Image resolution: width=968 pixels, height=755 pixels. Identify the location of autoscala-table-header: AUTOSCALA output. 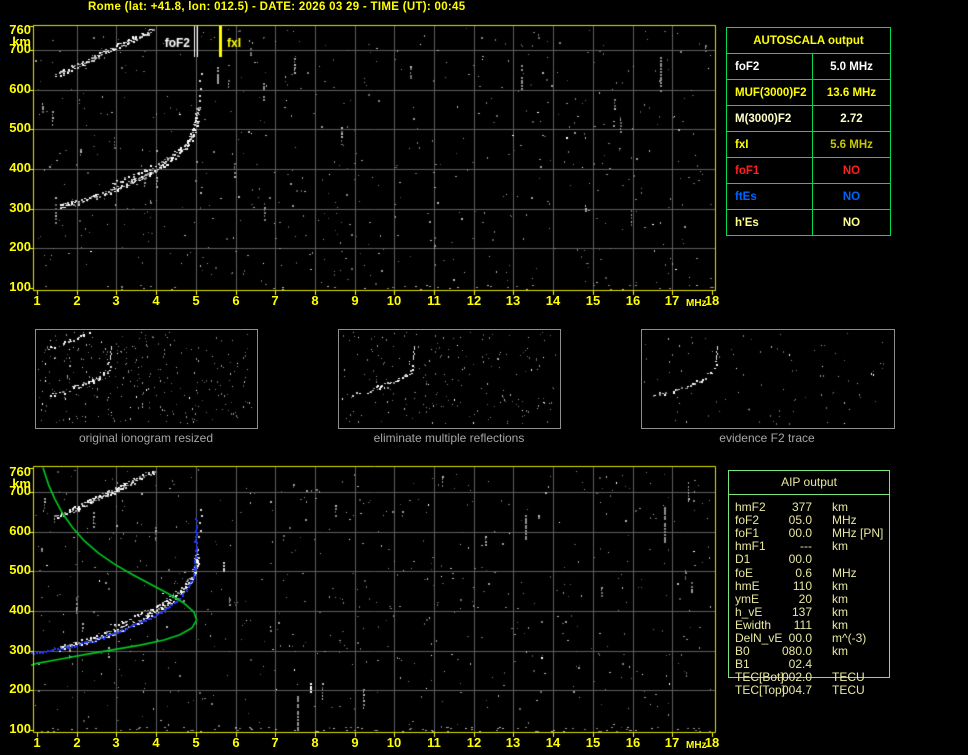
(808, 41).